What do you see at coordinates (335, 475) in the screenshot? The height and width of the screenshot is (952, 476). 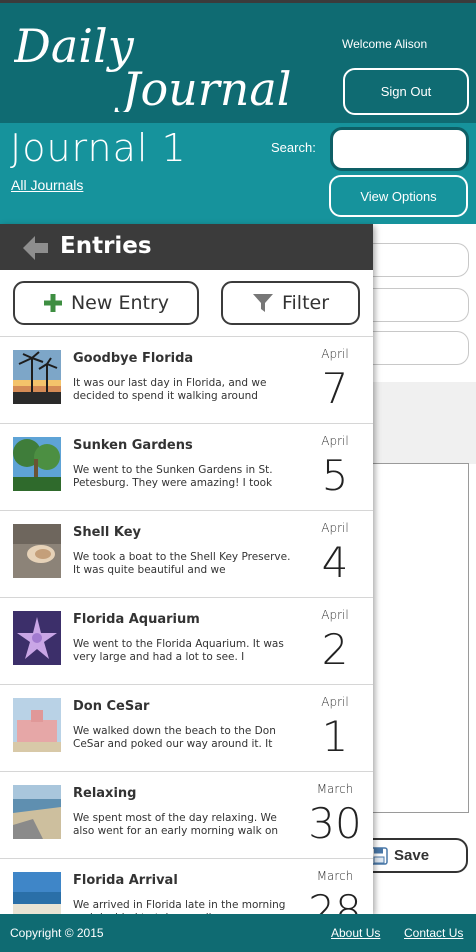 I see `entry-day: 5` at bounding box center [335, 475].